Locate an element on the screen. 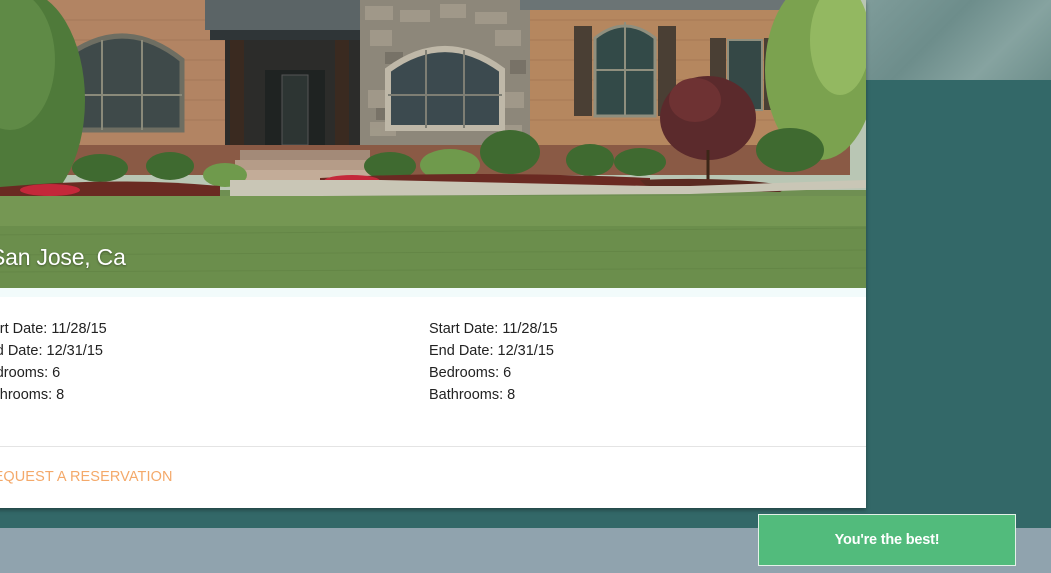  image-bottom-border is located at coordinates (433, 292).